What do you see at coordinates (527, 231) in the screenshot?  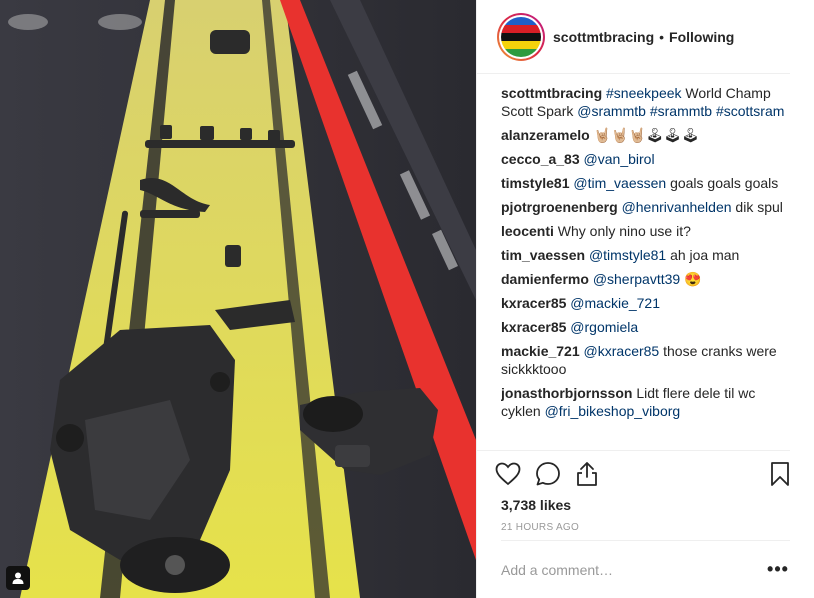 I see `comment-username: leocenti` at bounding box center [527, 231].